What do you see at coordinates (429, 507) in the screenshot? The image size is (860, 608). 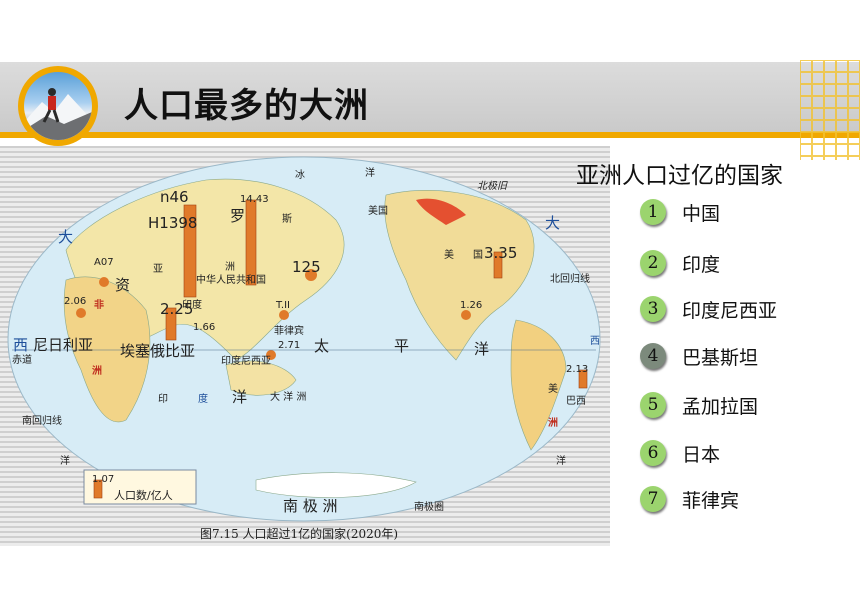 I see `map-label: 南极圈` at bounding box center [429, 507].